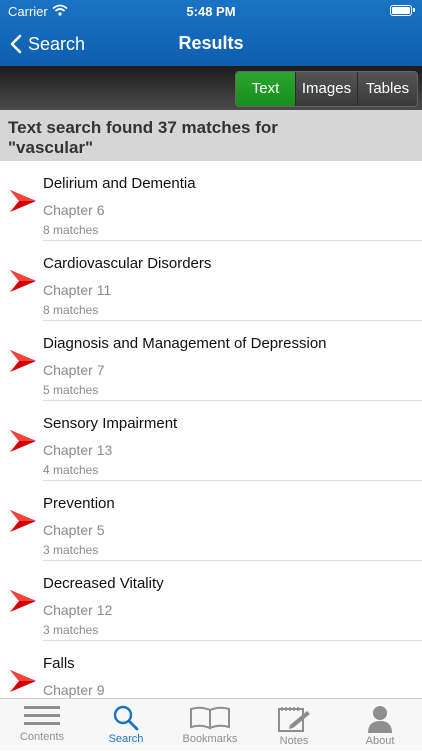 This screenshot has height=751, width=422. Describe the element at coordinates (211, 521) in the screenshot. I see `result-row: Prevention Chapter 5 3 matches` at that location.